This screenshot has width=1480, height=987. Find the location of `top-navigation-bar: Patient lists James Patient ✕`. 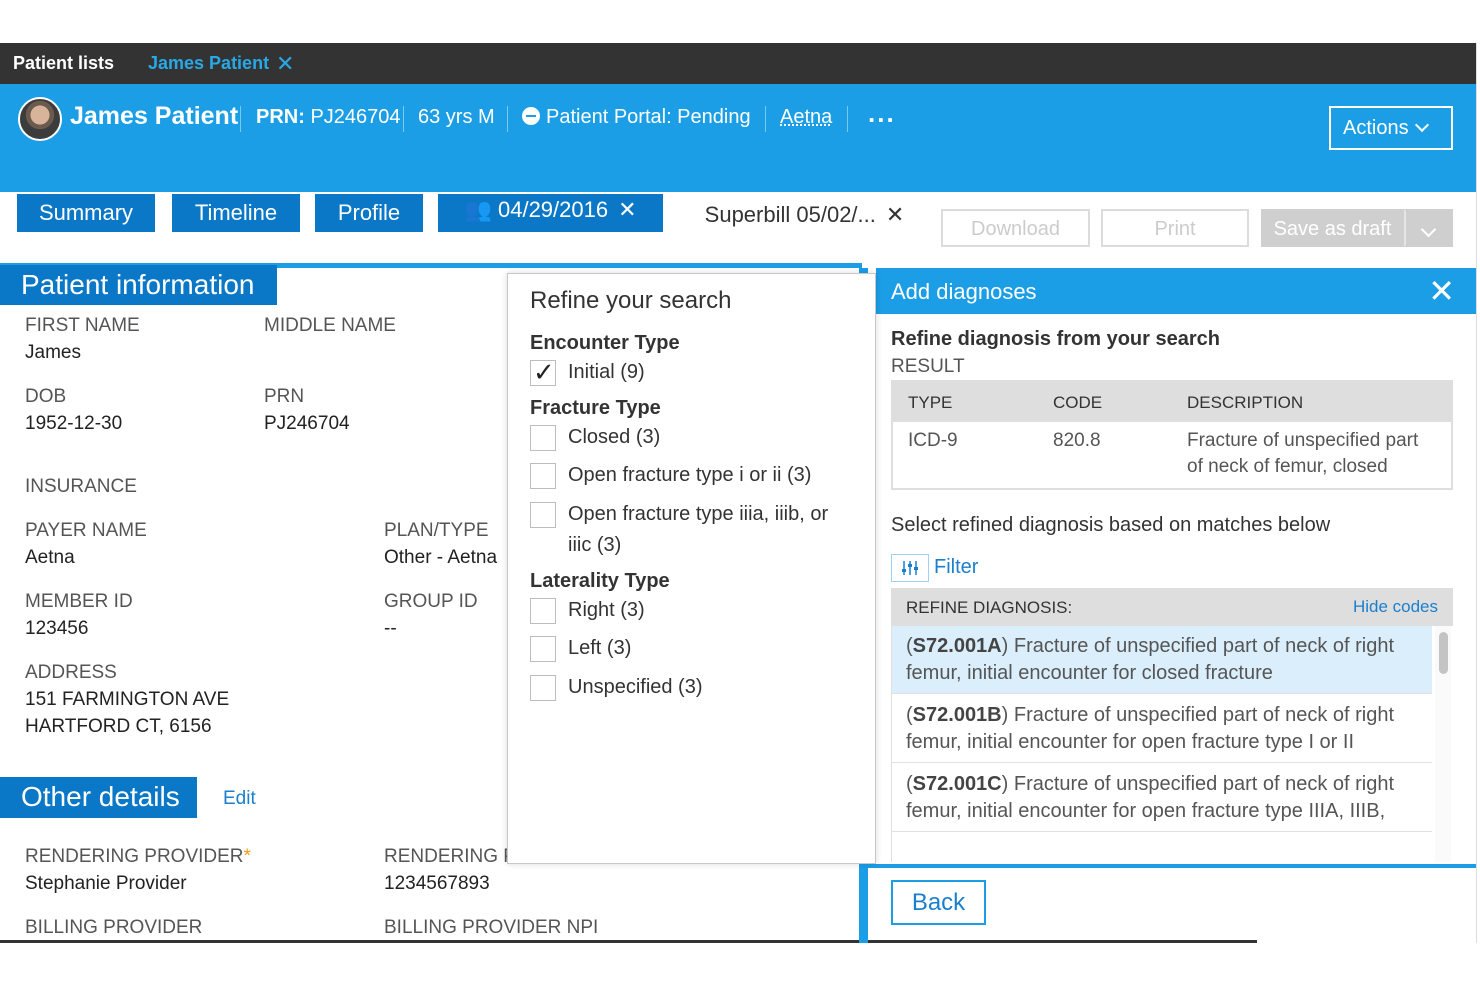

top-navigation-bar: Patient lists James Patient ✕ is located at coordinates (738, 63).